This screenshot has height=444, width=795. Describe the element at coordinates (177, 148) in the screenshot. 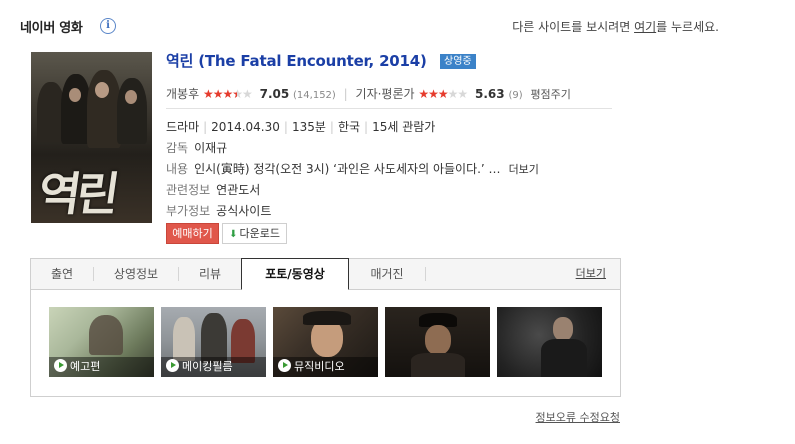

I see `director-label: 감독` at that location.